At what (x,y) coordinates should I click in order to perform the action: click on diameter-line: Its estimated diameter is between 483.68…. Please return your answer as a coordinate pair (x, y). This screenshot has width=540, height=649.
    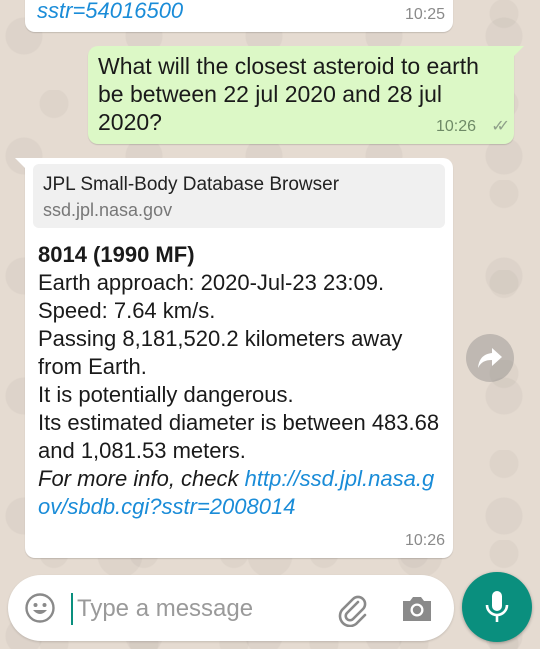
    Looking at the image, I should click on (239, 436).